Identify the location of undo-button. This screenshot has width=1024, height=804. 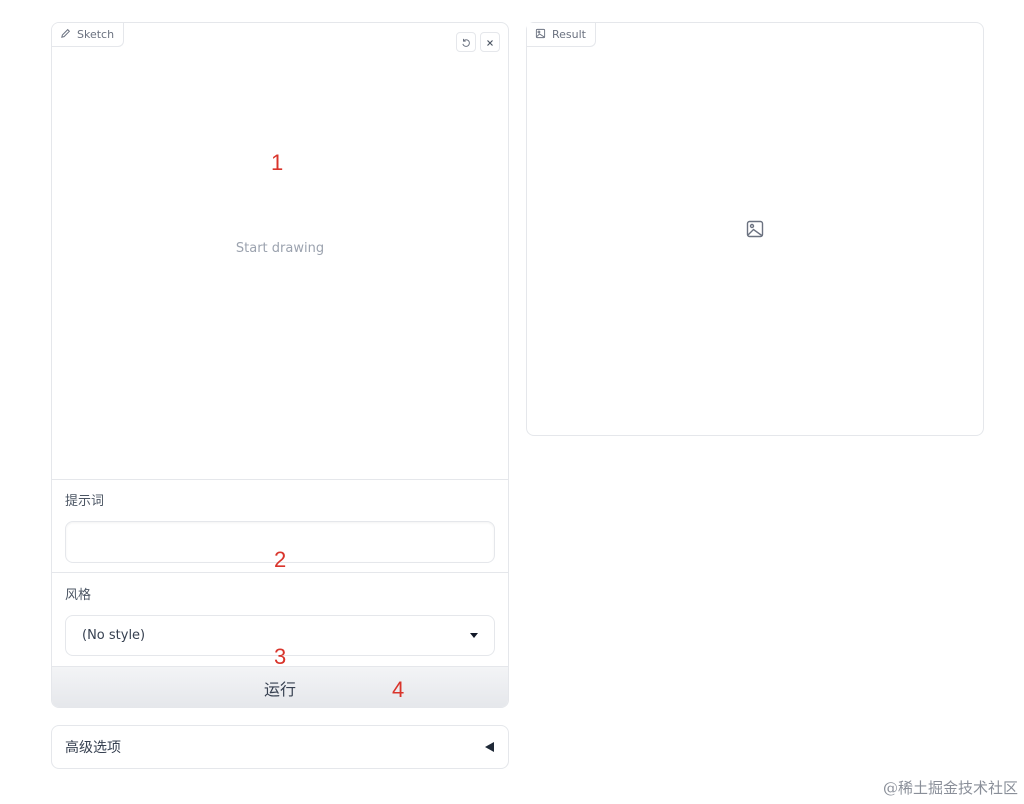
(466, 42).